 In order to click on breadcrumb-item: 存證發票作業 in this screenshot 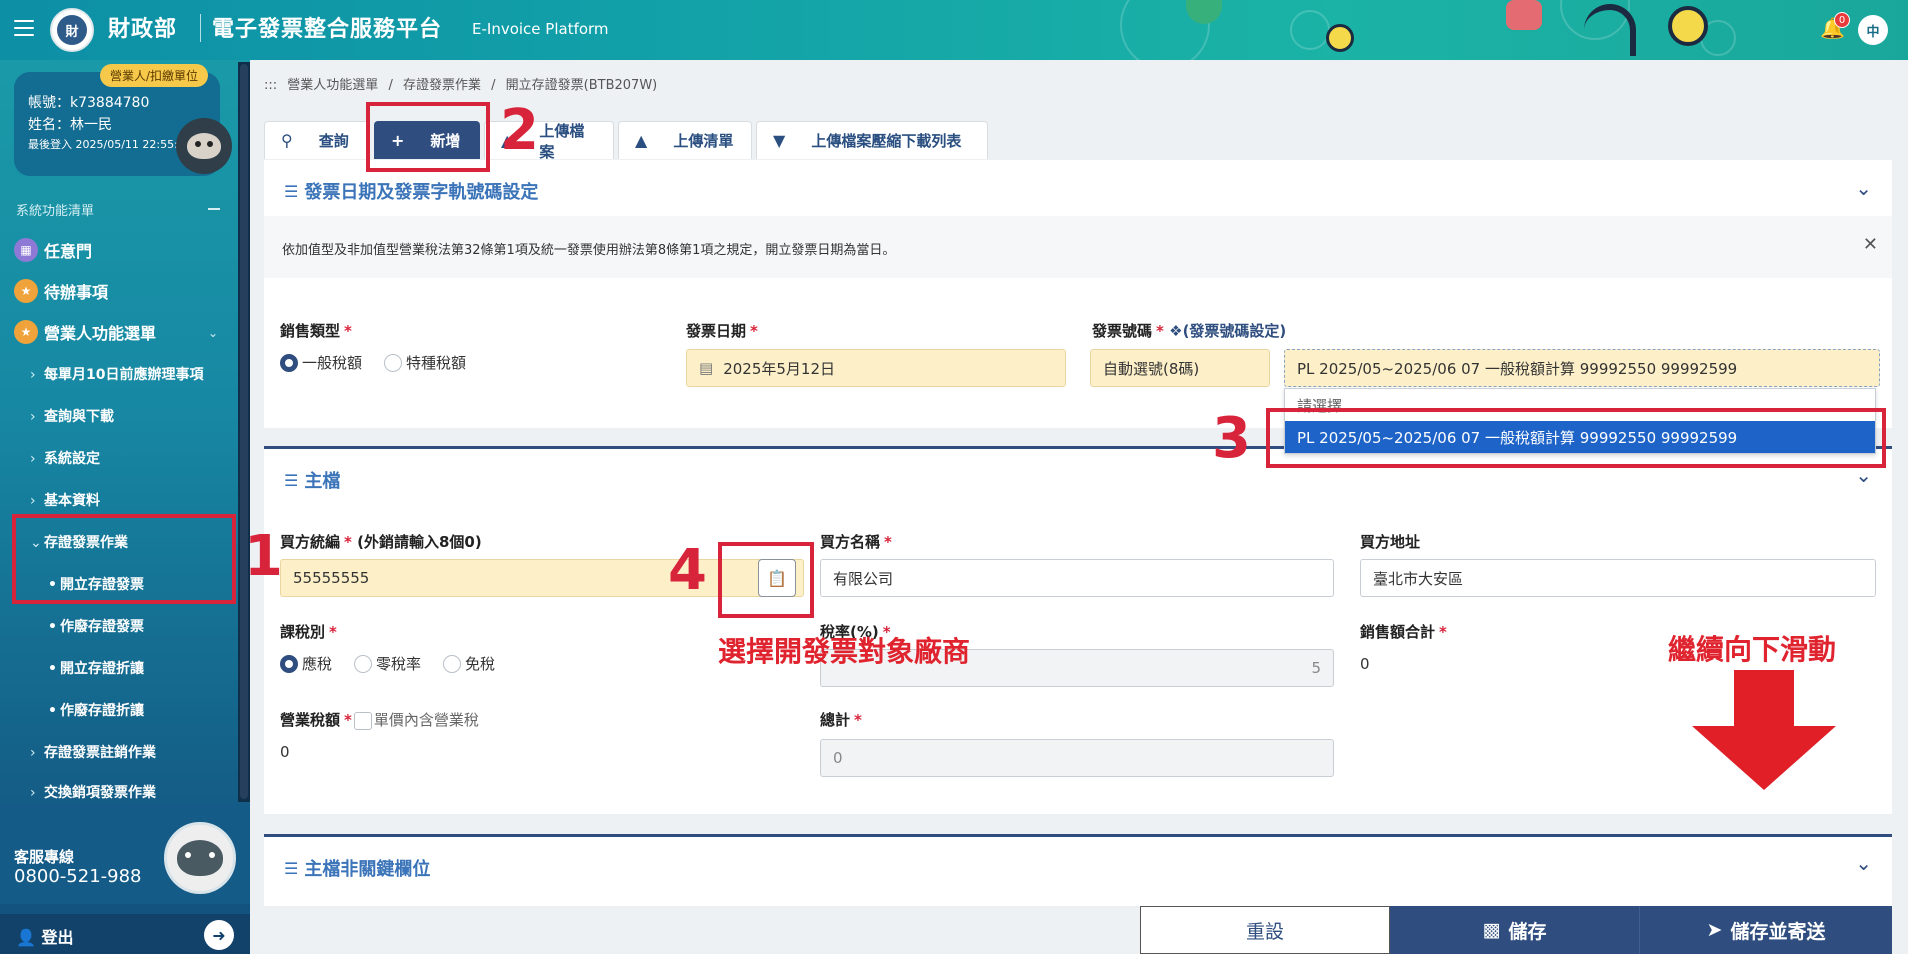, I will do `click(442, 85)`.